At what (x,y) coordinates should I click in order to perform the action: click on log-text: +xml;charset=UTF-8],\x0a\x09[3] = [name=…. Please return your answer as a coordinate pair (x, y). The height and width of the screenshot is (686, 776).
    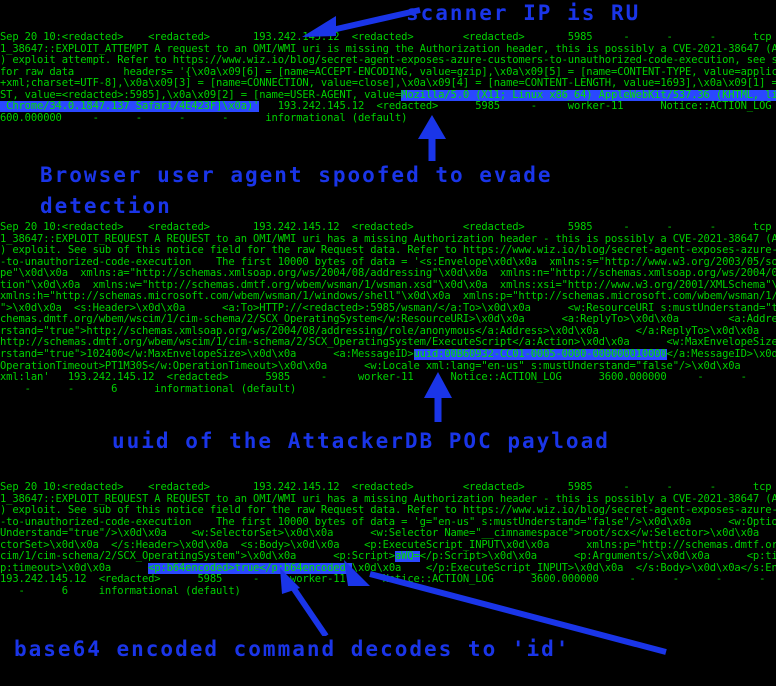
    Looking at the image, I should click on (388, 84).